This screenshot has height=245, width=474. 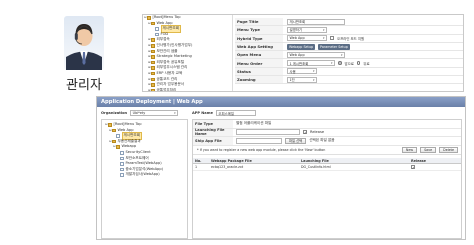 What do you see at coordinates (213, 124) in the screenshot?
I see `file-type-label: File Type` at bounding box center [213, 124].